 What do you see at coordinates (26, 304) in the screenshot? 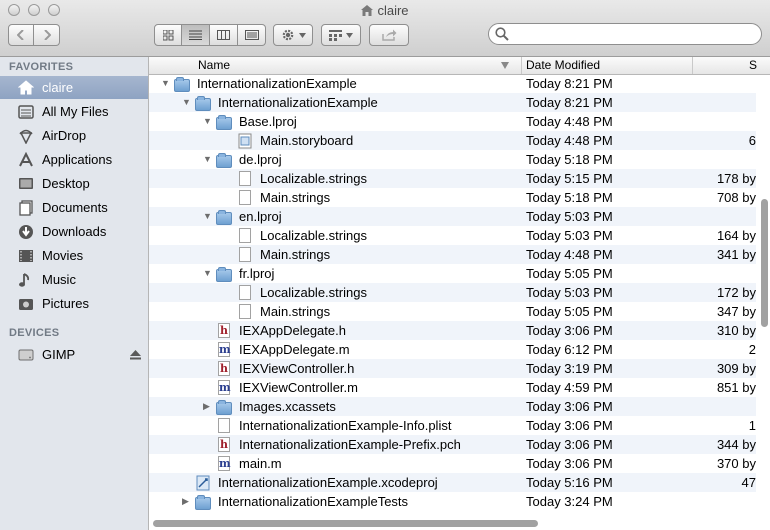
I see `pictures-icon` at bounding box center [26, 304].